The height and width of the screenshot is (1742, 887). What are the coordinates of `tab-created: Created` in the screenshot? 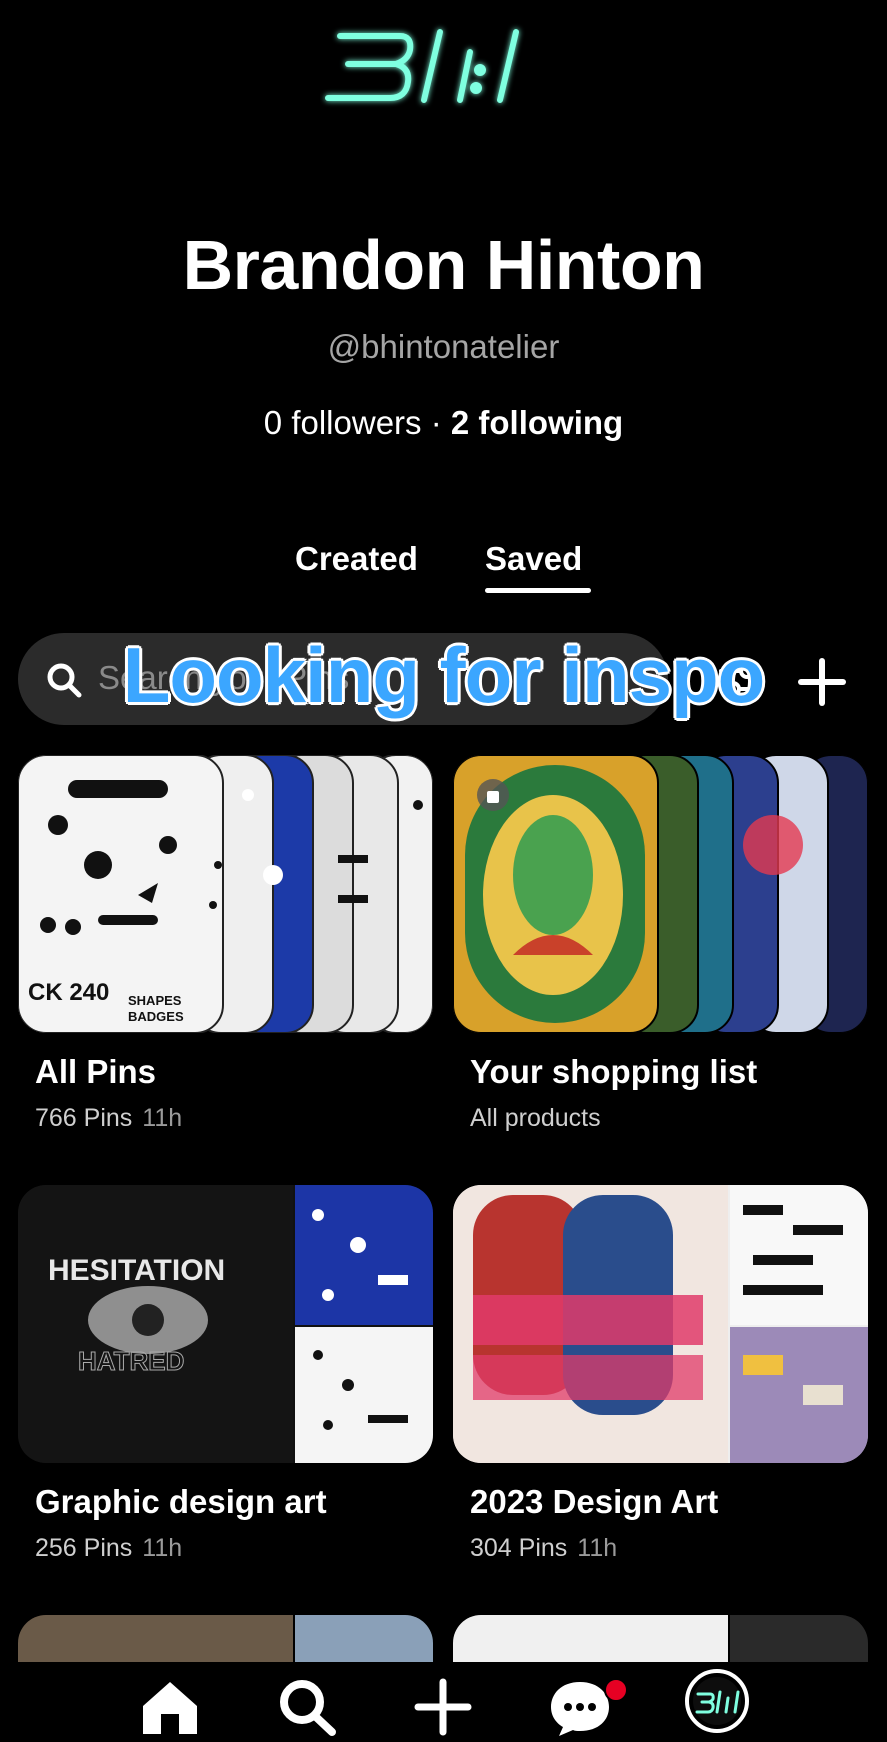 It's located at (356, 559).